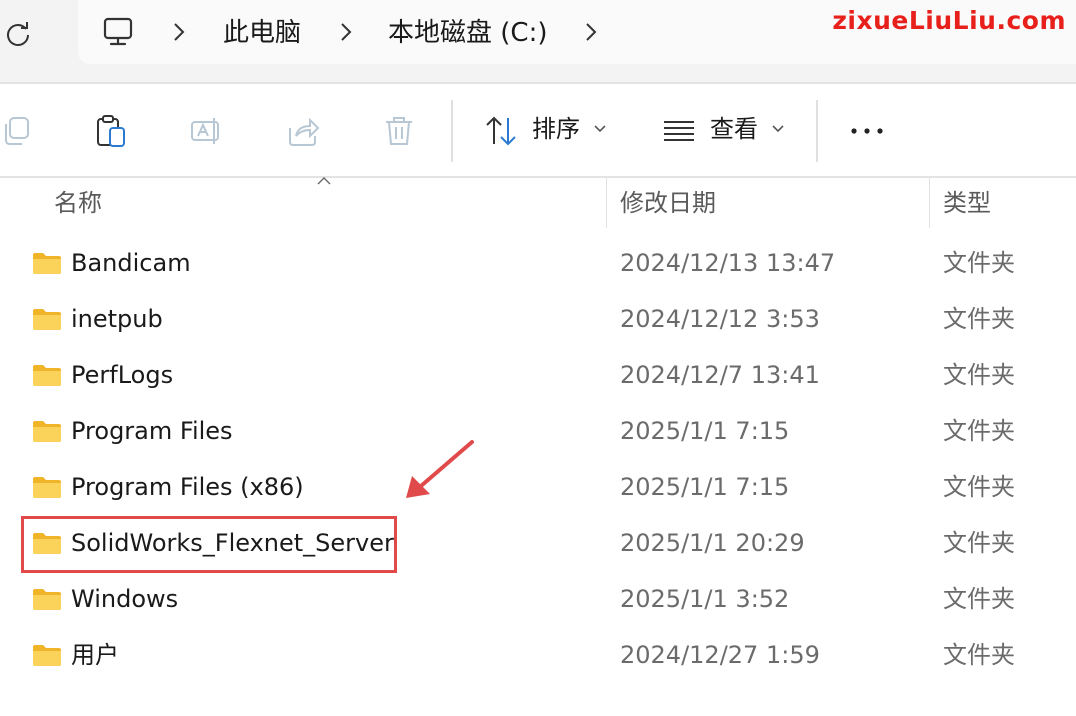 This screenshot has height=716, width=1076. Describe the element at coordinates (209, 544) in the screenshot. I see `highlight-annotation-box` at that location.